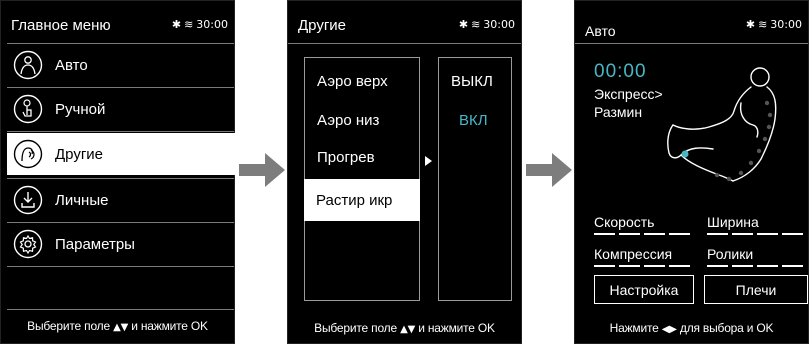  Describe the element at coordinates (475, 179) in the screenshot. I see `values-panel` at that location.